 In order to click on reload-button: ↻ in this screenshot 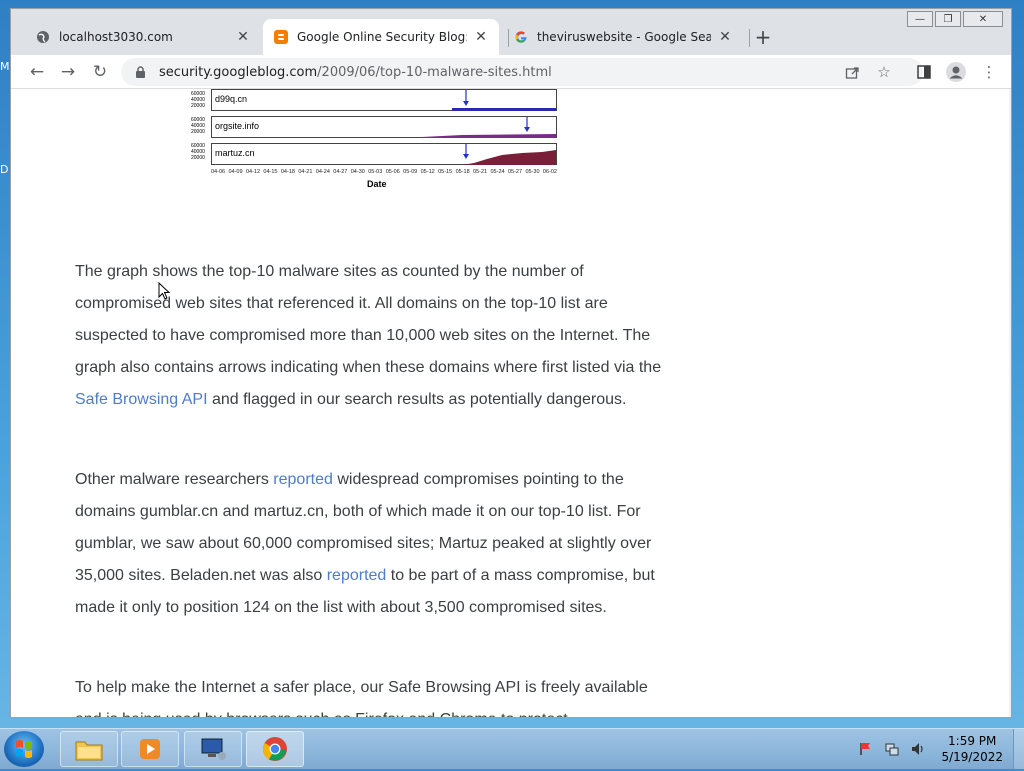, I will do `click(100, 72)`.